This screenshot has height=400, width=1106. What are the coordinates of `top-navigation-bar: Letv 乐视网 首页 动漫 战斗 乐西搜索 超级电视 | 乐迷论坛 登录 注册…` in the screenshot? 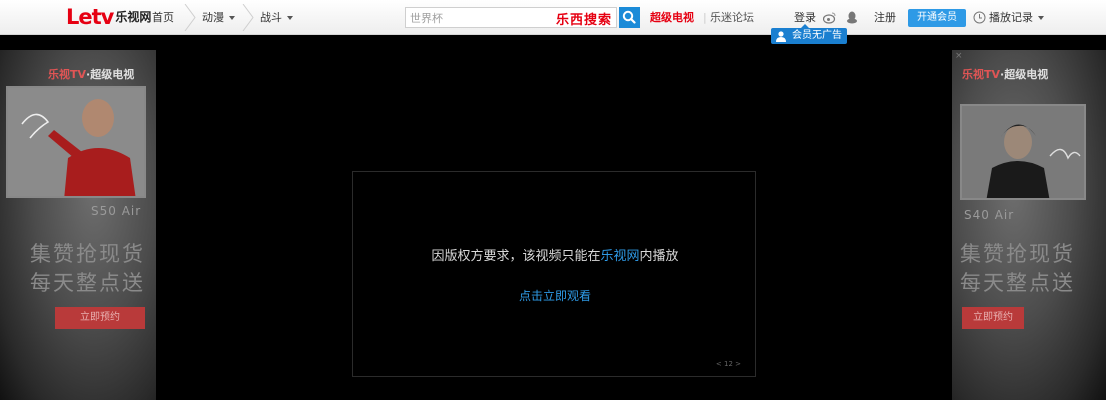 It's located at (553, 17).